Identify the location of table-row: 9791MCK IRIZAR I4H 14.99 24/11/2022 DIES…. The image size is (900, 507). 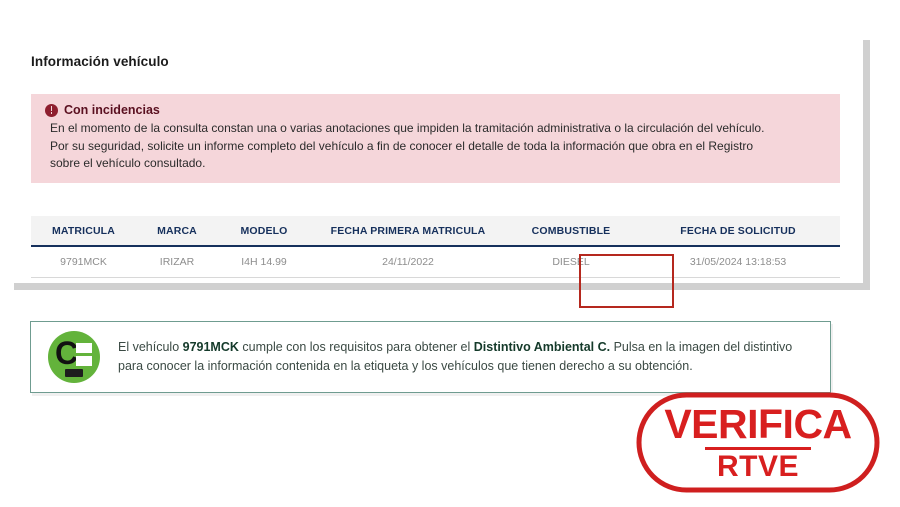
(435, 262).